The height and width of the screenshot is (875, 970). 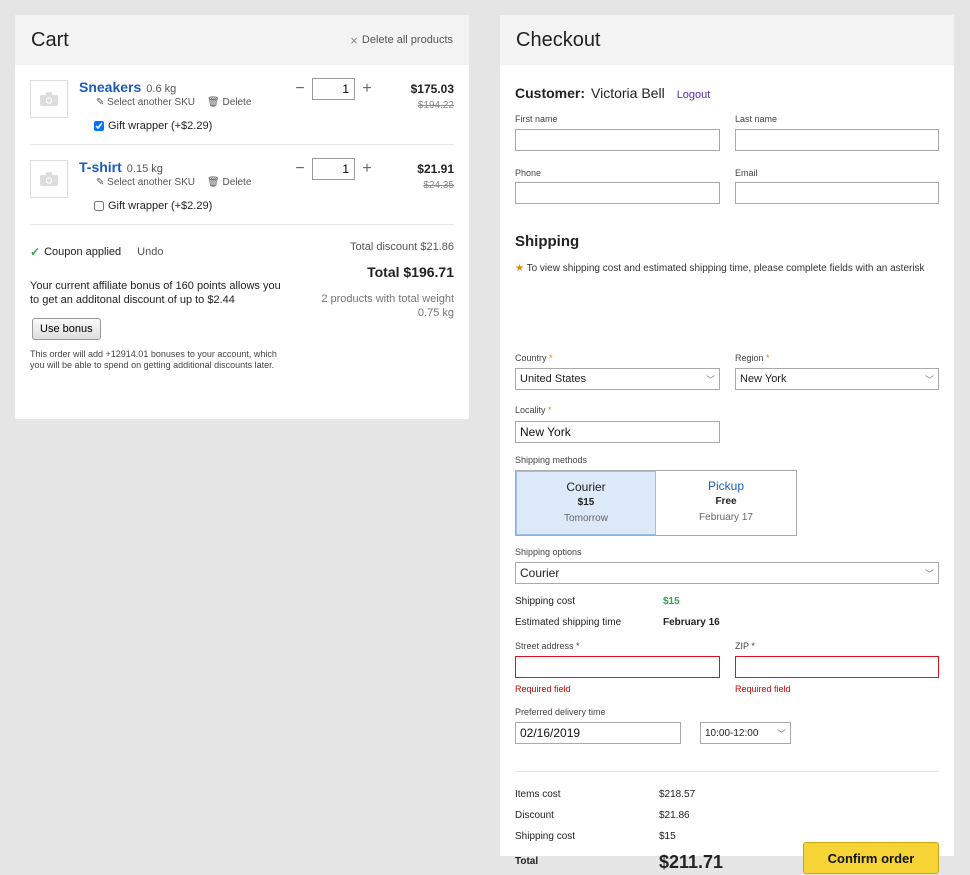 What do you see at coordinates (612, 93) in the screenshot?
I see `customer-row: Customer: Victoria Bell Logout` at bounding box center [612, 93].